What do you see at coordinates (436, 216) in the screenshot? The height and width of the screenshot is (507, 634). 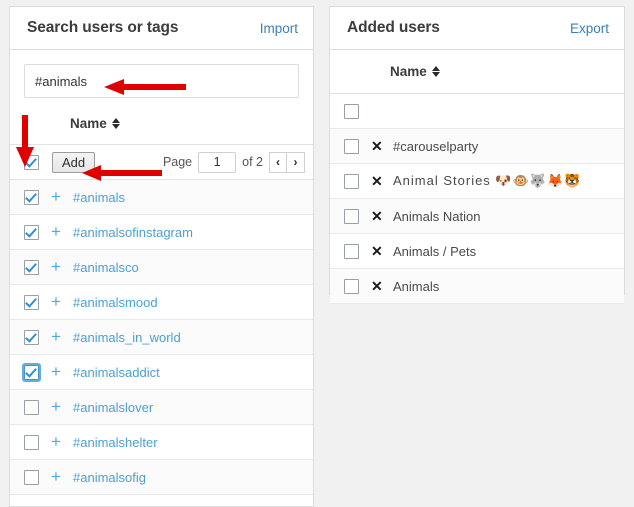 I see `row-label: Animals Nation` at bounding box center [436, 216].